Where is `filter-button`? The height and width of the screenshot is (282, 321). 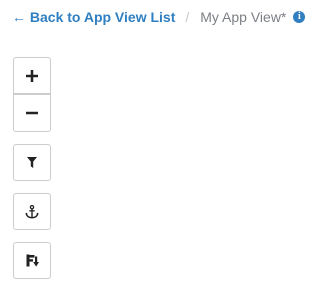 filter-button is located at coordinates (32, 162).